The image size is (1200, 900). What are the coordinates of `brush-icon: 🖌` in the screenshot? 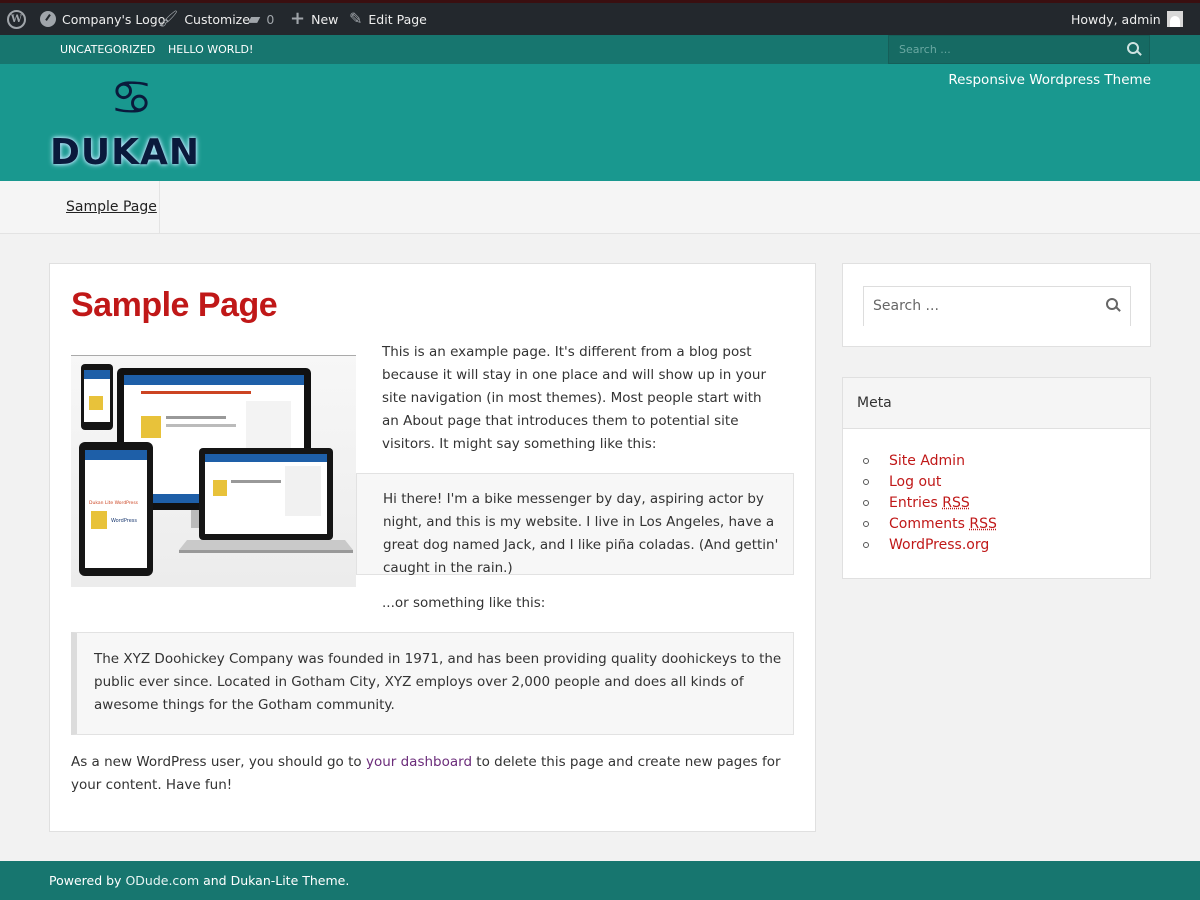 It's located at (168, 18).